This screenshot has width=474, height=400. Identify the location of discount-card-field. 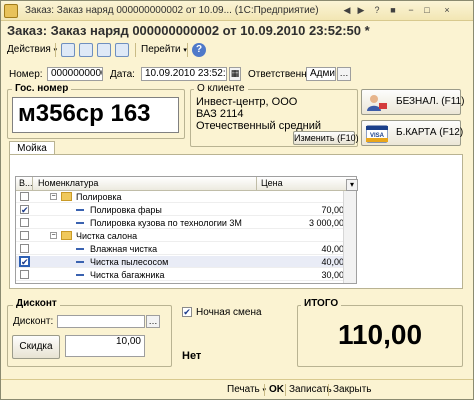
(101, 321).